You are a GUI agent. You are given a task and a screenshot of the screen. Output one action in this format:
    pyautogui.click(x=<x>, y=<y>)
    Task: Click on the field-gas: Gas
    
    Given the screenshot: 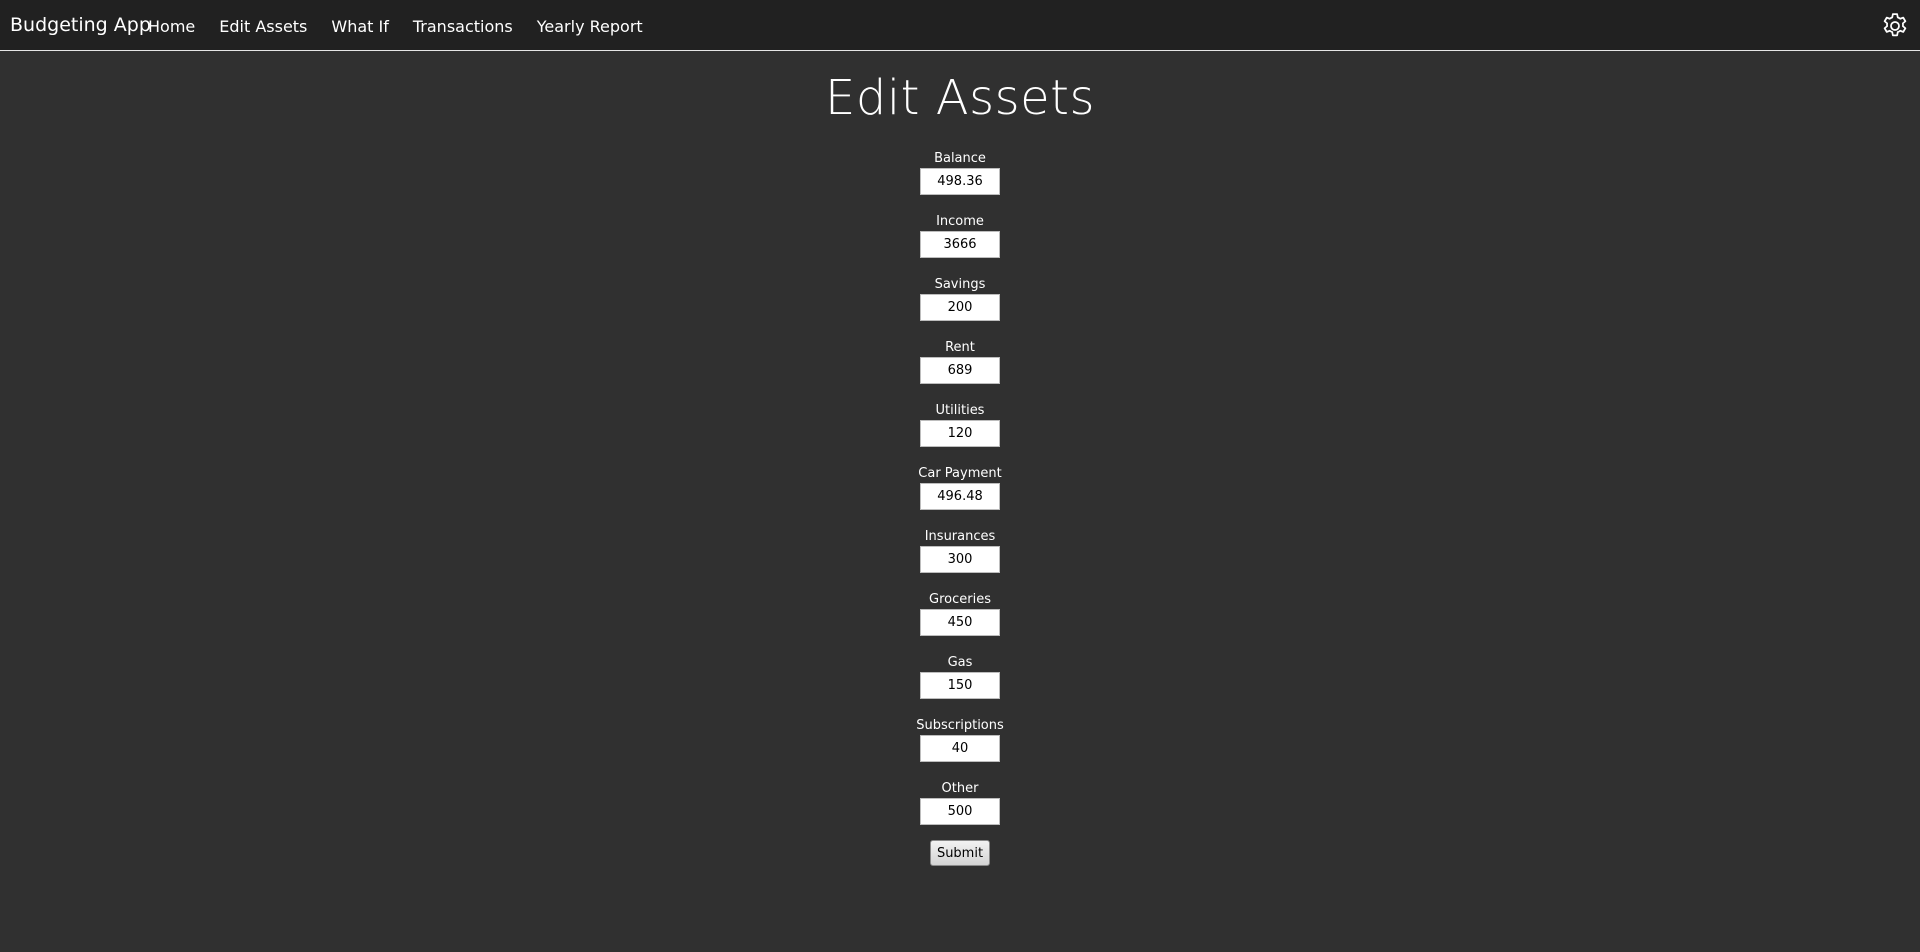 What is the action you would take?
    pyautogui.click(x=960, y=685)
    